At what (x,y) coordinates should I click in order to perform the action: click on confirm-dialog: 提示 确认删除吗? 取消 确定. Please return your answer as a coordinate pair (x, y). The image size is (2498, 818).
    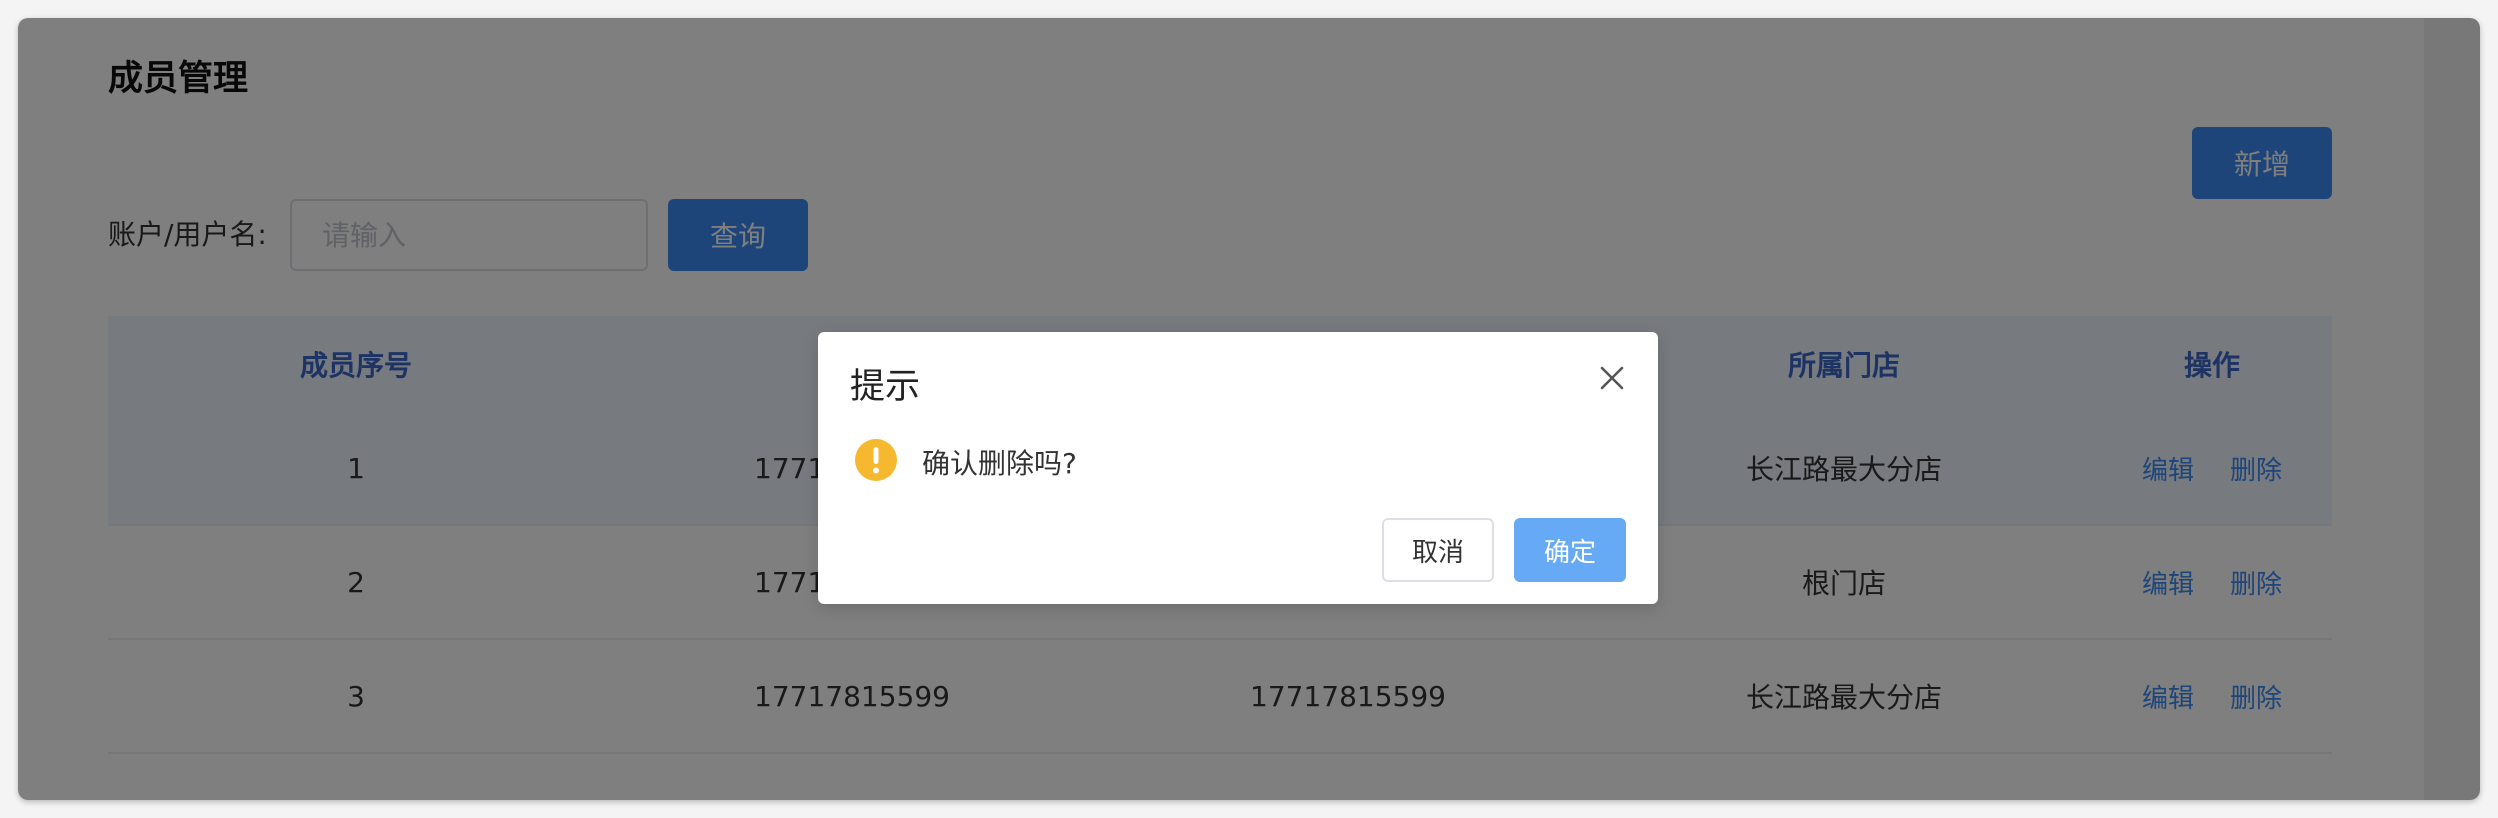
    Looking at the image, I should click on (1238, 468).